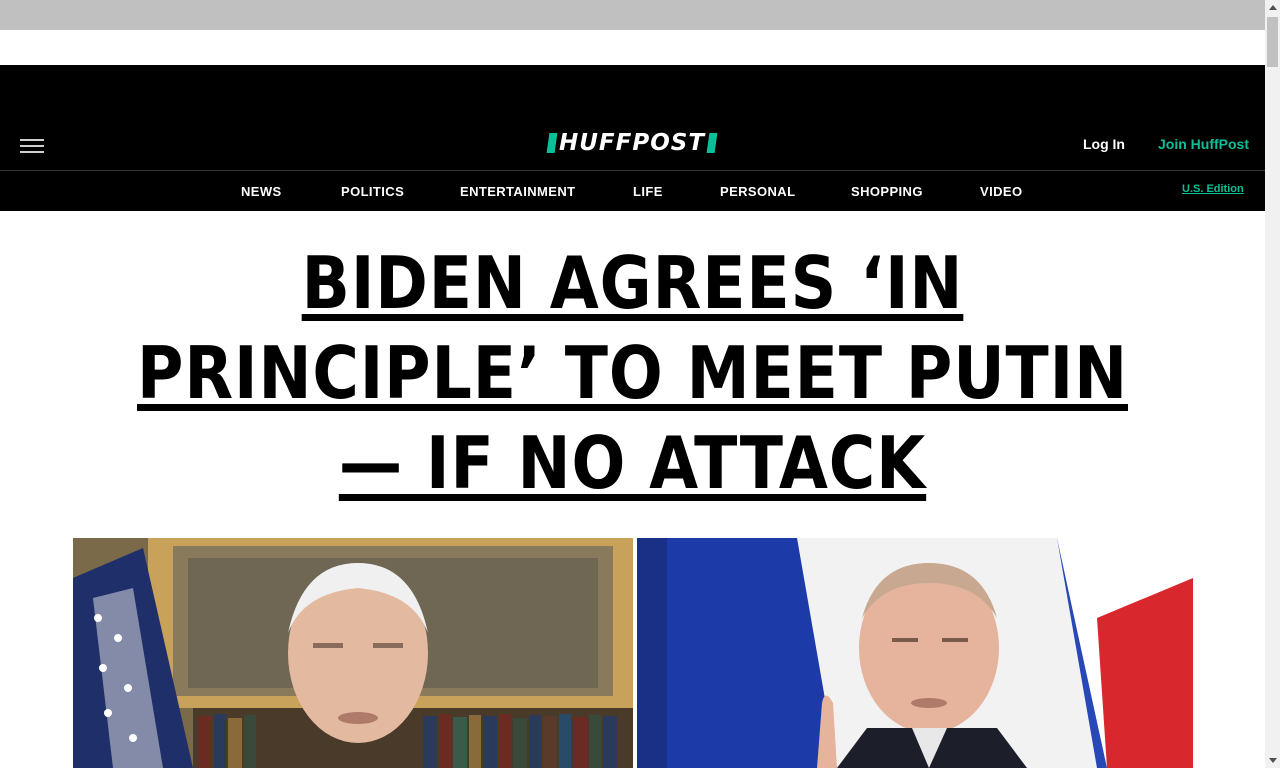 This screenshot has height=768, width=1280. Describe the element at coordinates (517, 191) in the screenshot. I see `nav-item-entertainment: ENTERTAINMENT` at that location.